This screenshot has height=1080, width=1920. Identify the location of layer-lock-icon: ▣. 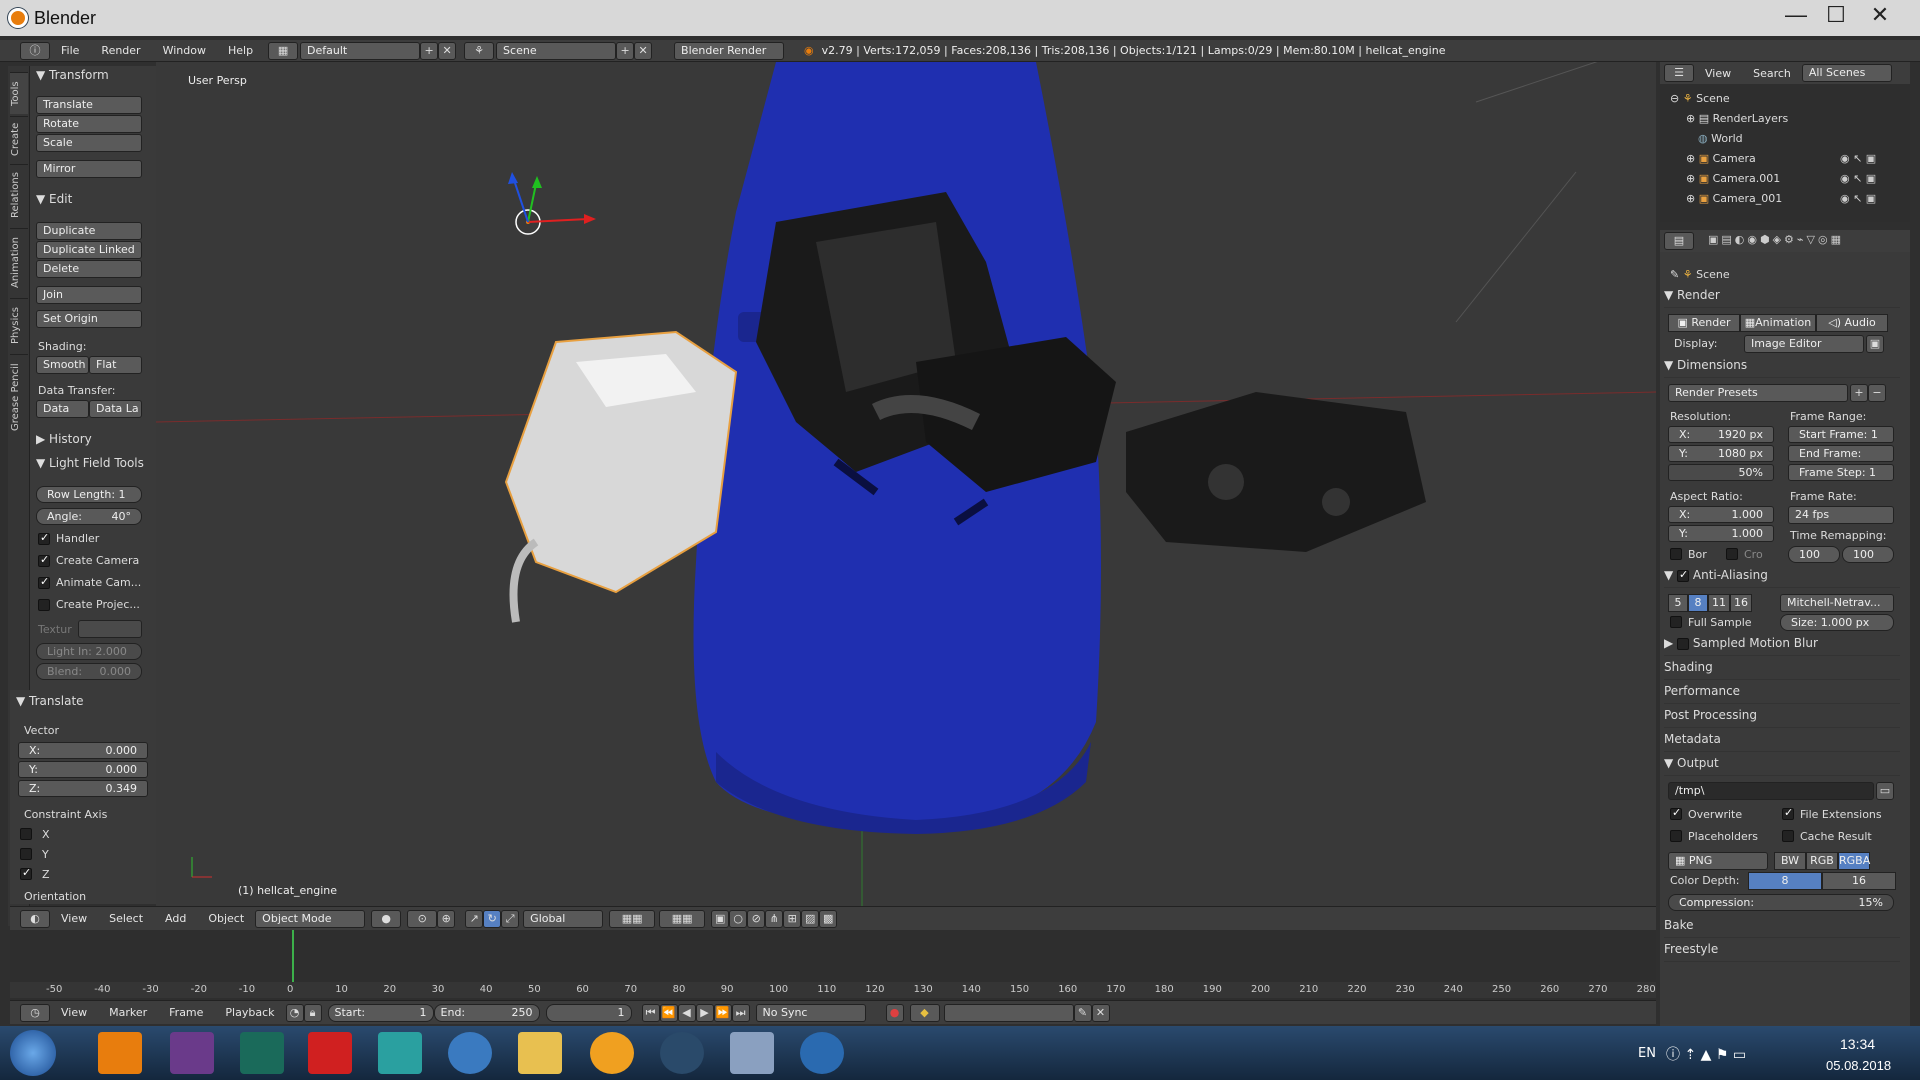
(720, 918).